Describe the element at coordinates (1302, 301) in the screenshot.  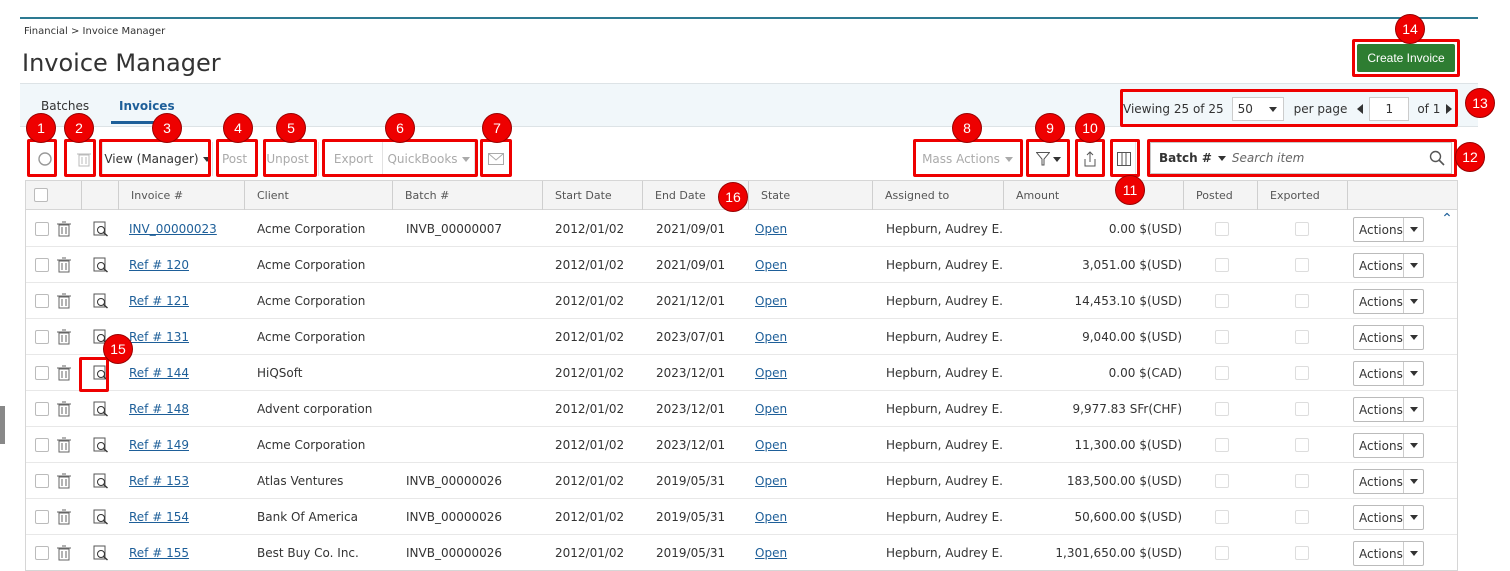
I see `exported-checkbox` at that location.